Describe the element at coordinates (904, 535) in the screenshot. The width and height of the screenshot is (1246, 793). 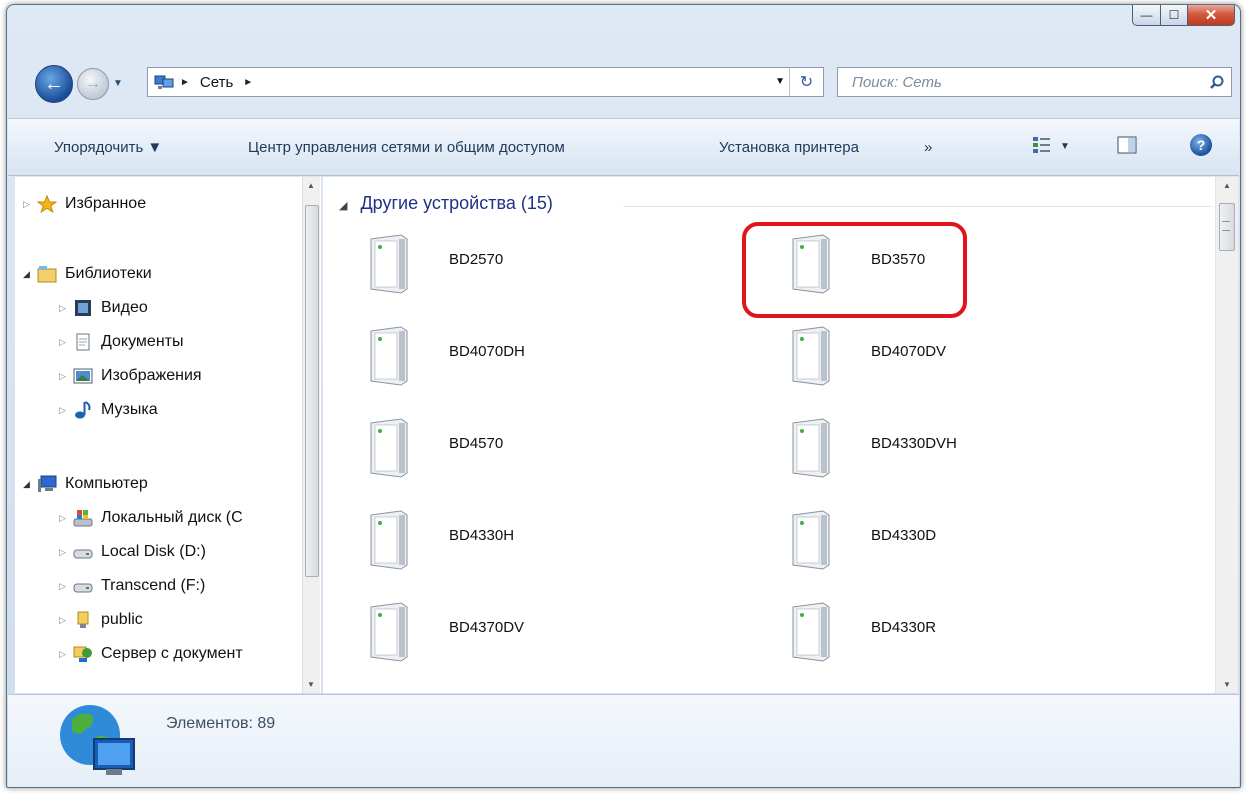
I see `device-label: BD4330D` at that location.